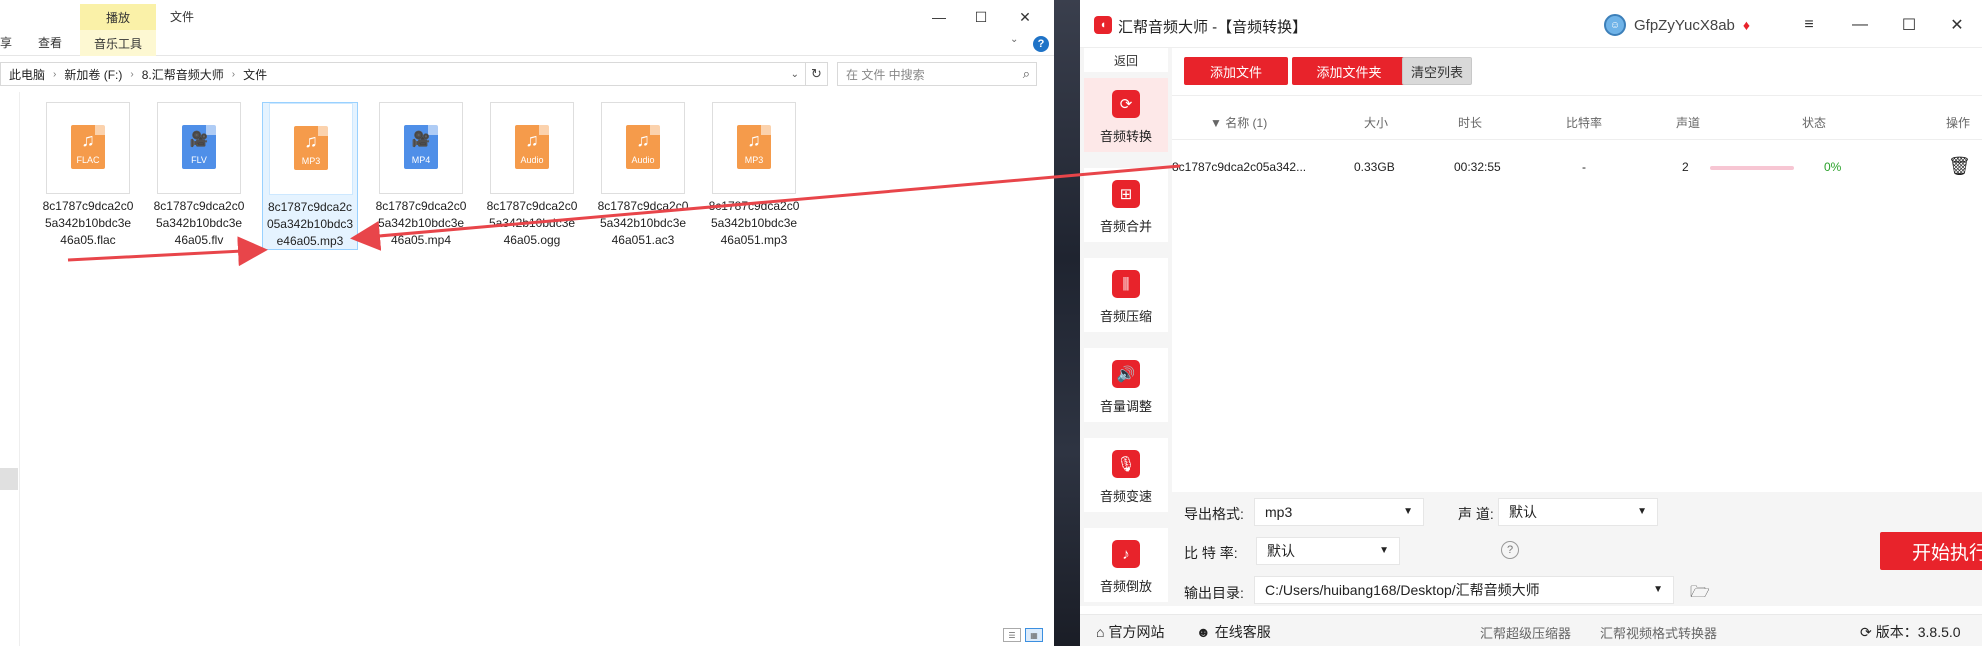  I want to click on row-duration: 00:32:55, so click(1477, 167).